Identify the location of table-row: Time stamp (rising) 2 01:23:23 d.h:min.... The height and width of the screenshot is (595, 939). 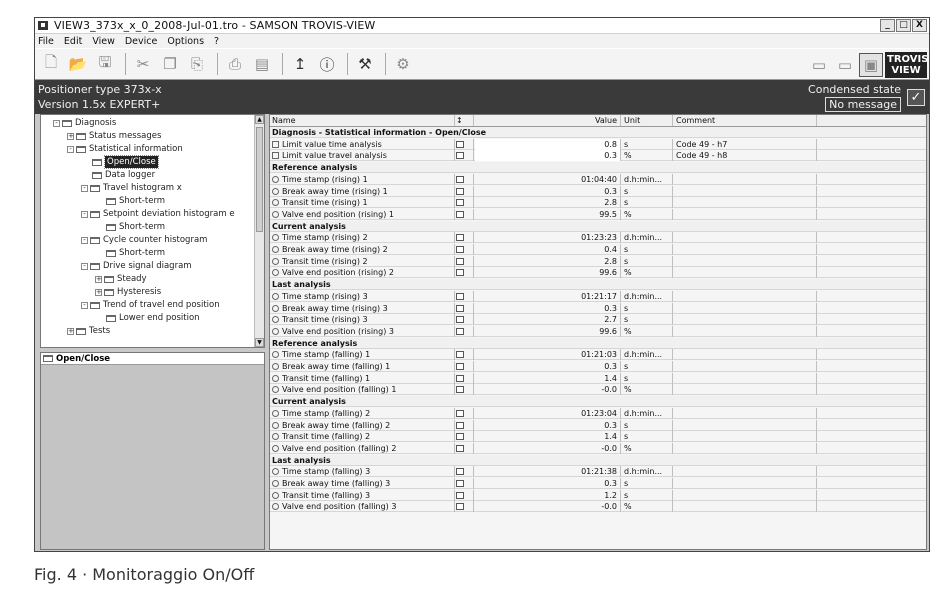
(598, 238).